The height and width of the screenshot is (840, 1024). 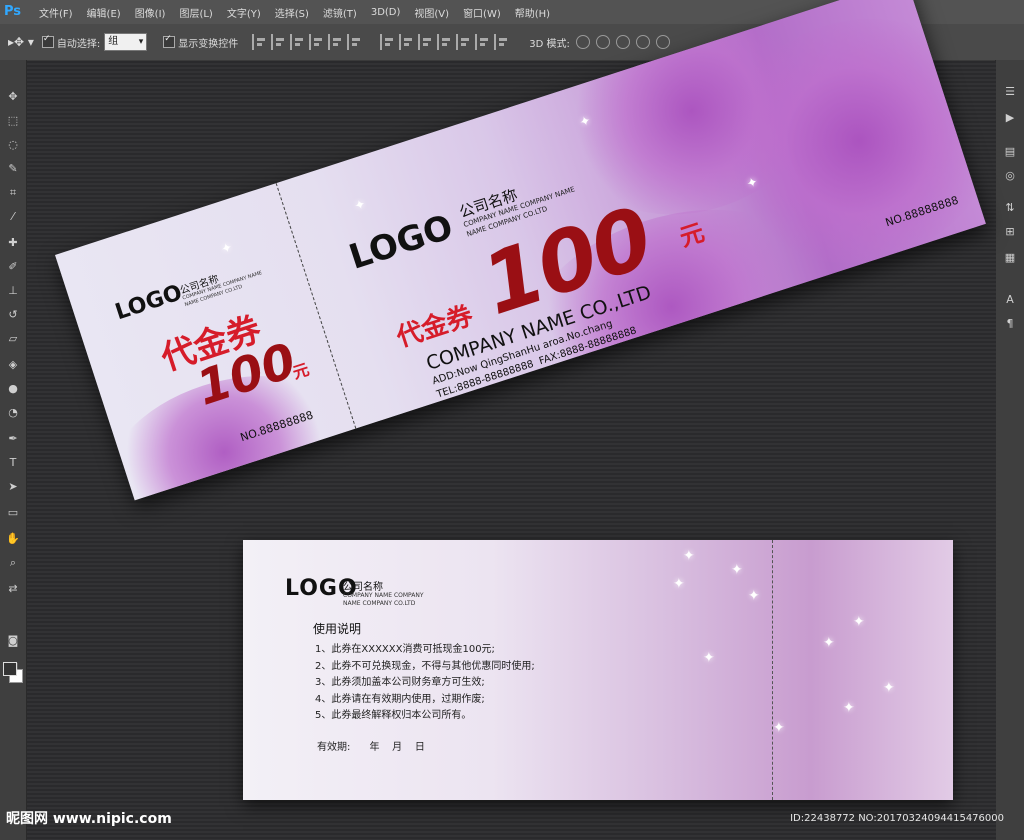 I want to click on info-panel-icon: ▦, so click(x=1010, y=258).